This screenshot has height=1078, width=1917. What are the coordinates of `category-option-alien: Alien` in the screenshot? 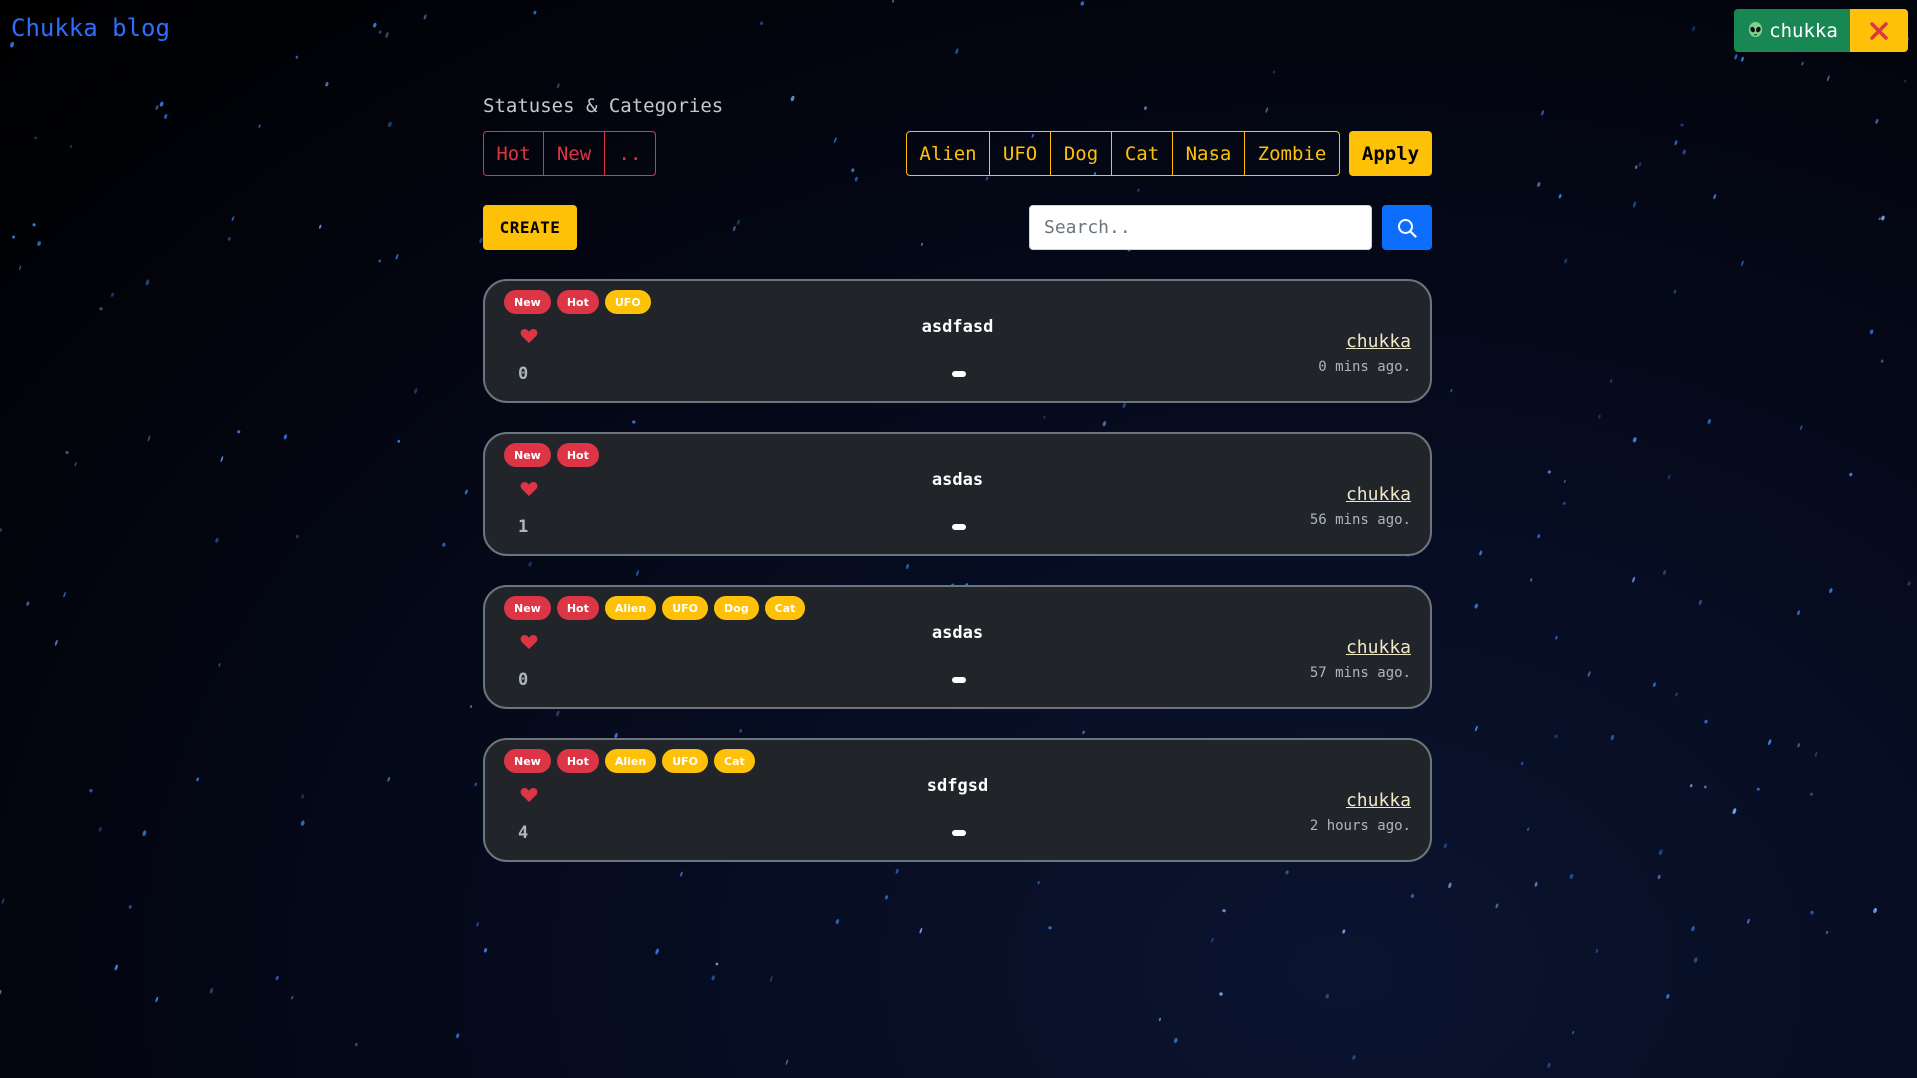 It's located at (948, 153).